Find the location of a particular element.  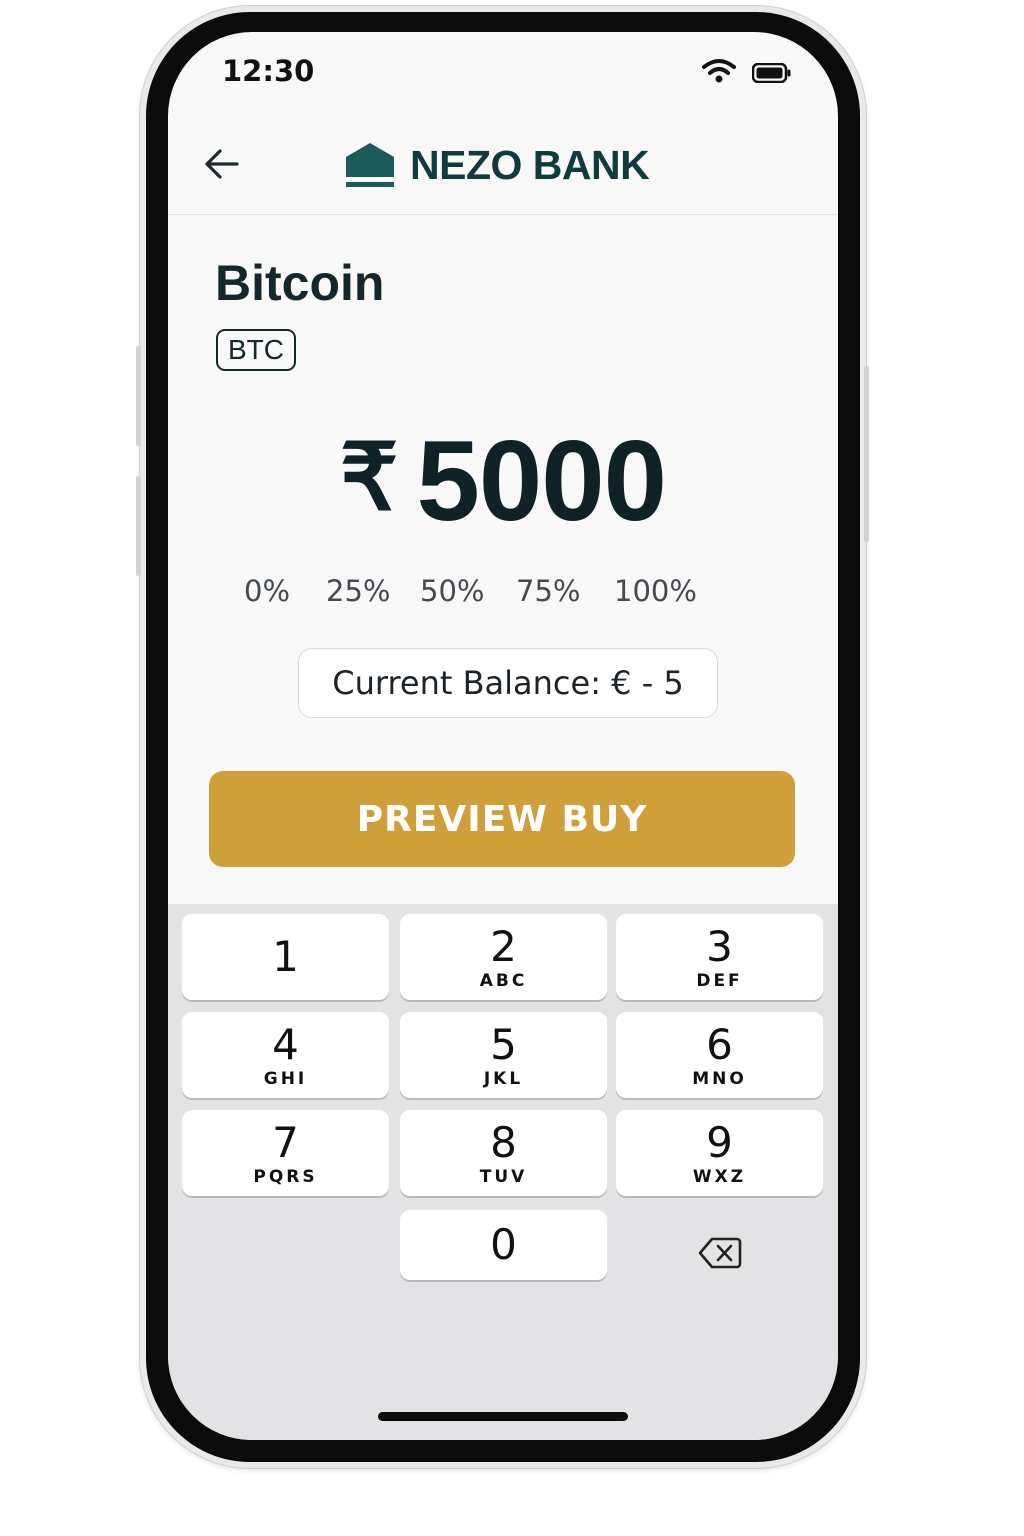

key-4: 4 GHI is located at coordinates (285, 1055).